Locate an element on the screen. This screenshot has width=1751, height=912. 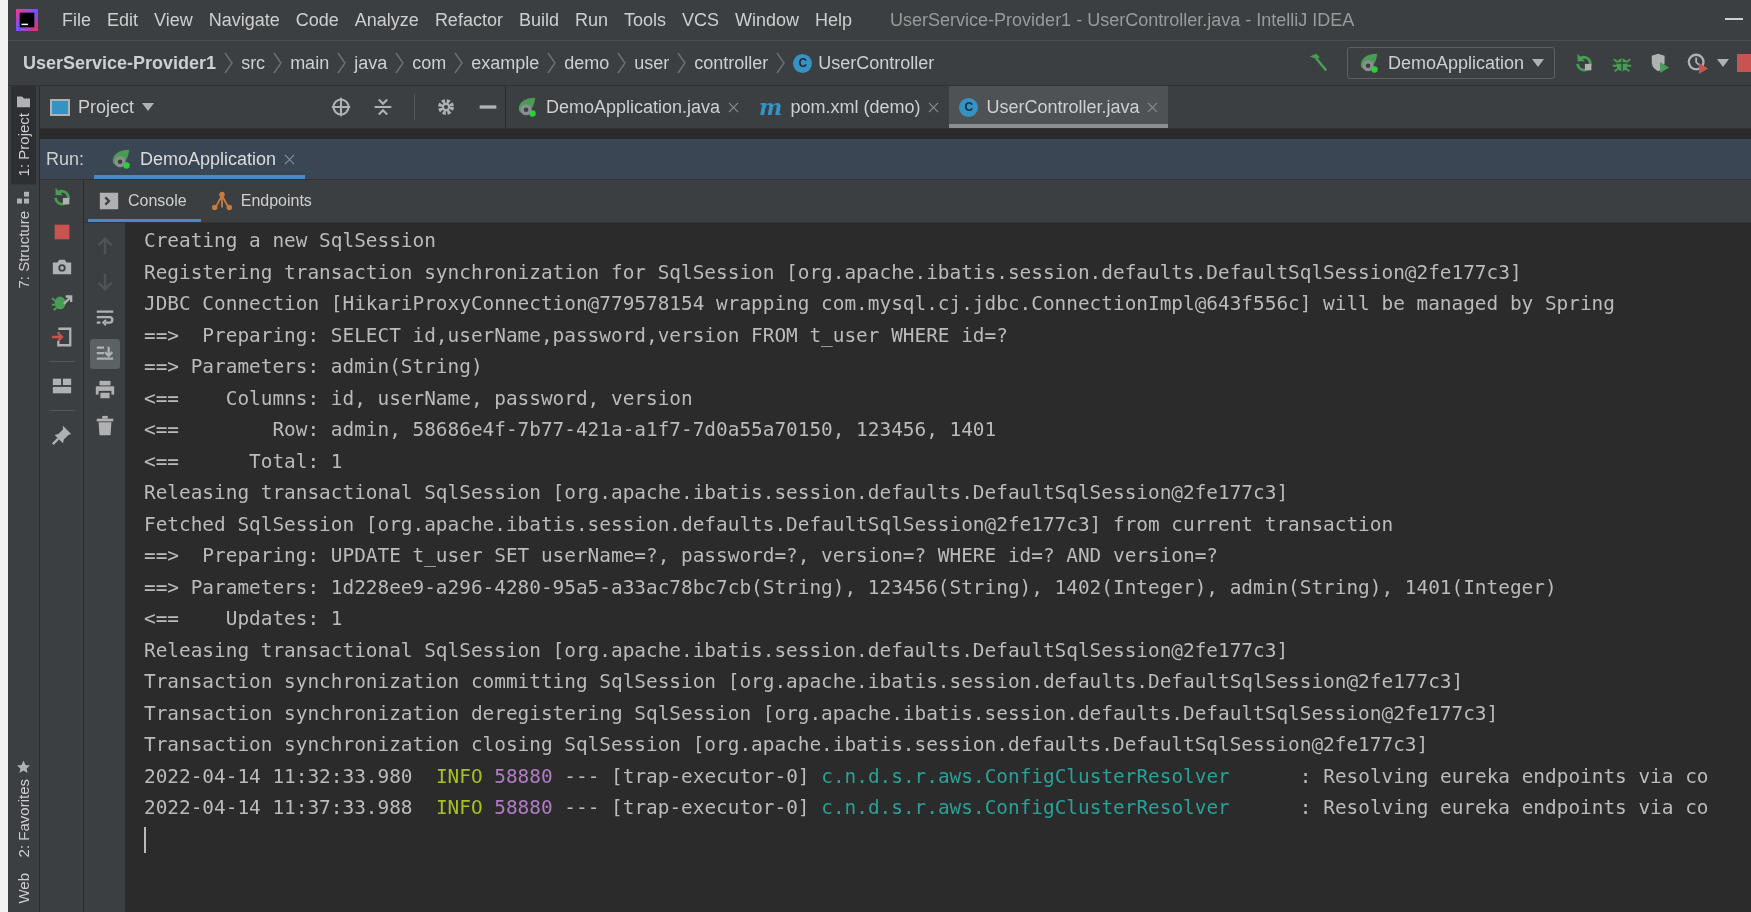
menu-item: Window is located at coordinates (767, 20).